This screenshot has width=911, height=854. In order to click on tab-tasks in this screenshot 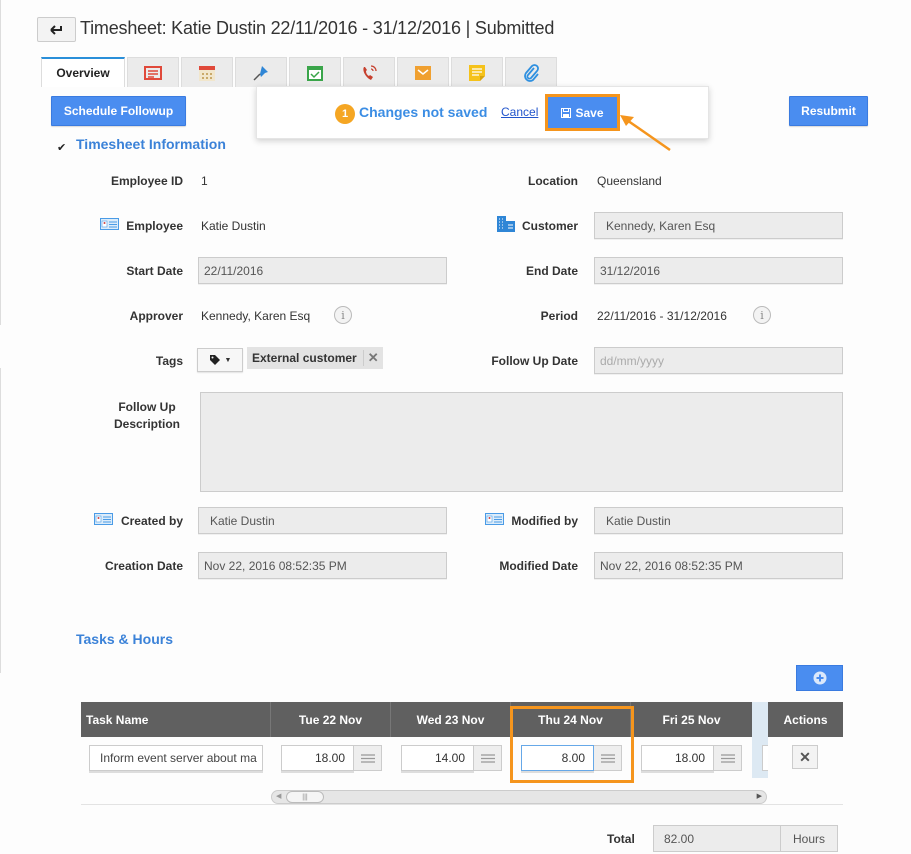, I will do `click(315, 72)`.